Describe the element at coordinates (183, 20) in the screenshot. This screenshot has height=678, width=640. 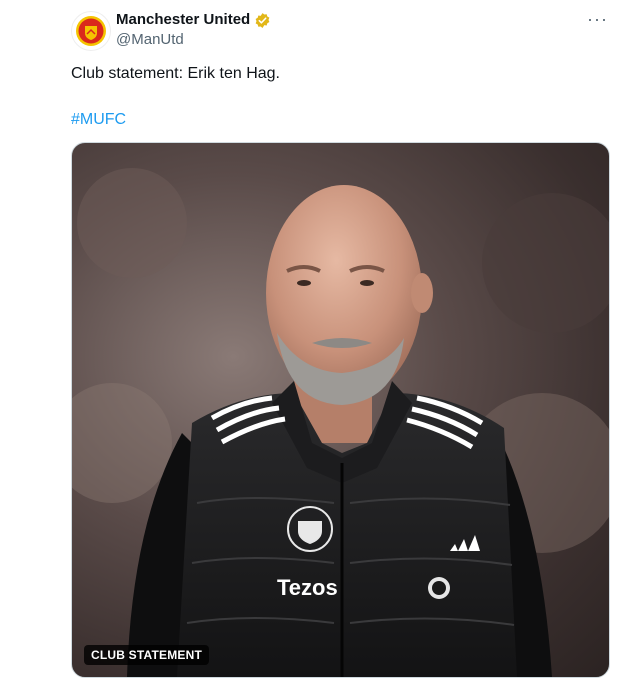
I see `author-name: Manchester United` at that location.